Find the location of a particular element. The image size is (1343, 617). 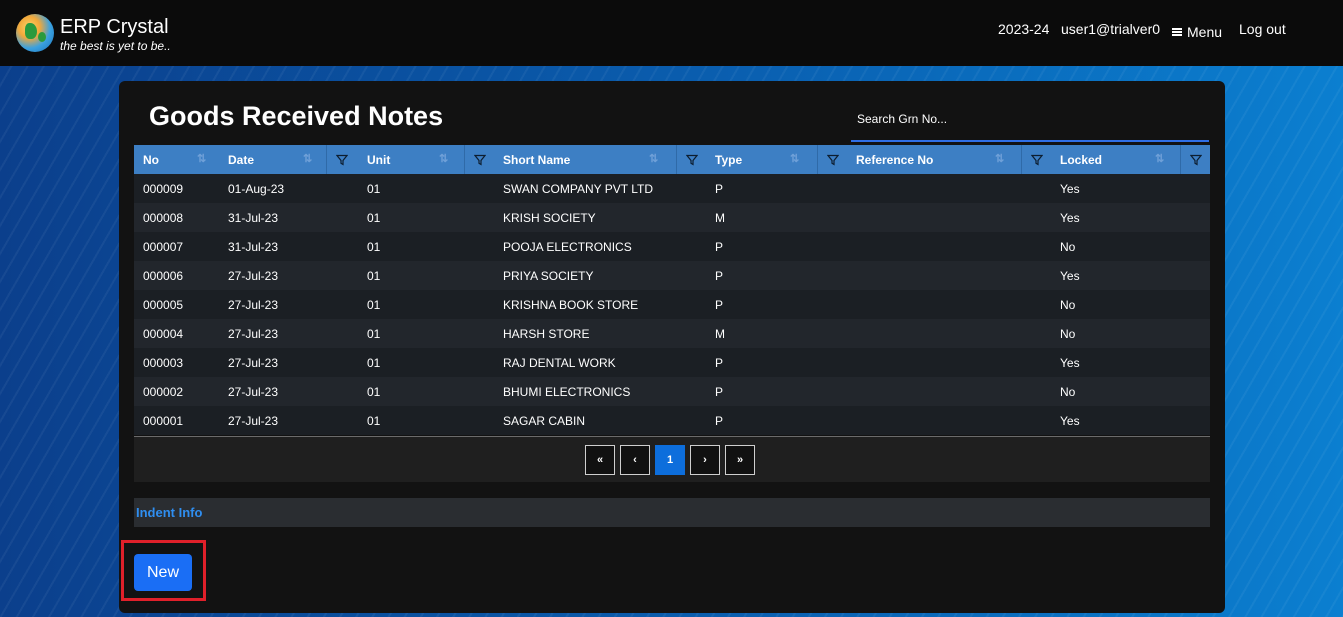

column-header-unit: Unit ⇅ is located at coordinates (426, 159).